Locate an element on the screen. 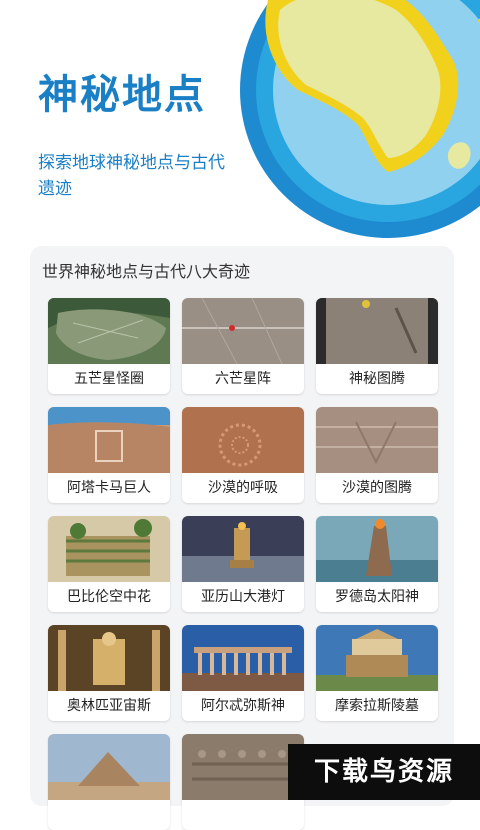 This screenshot has height=830, width=480. place-label: 阿塔卡马巨人 is located at coordinates (109, 488).